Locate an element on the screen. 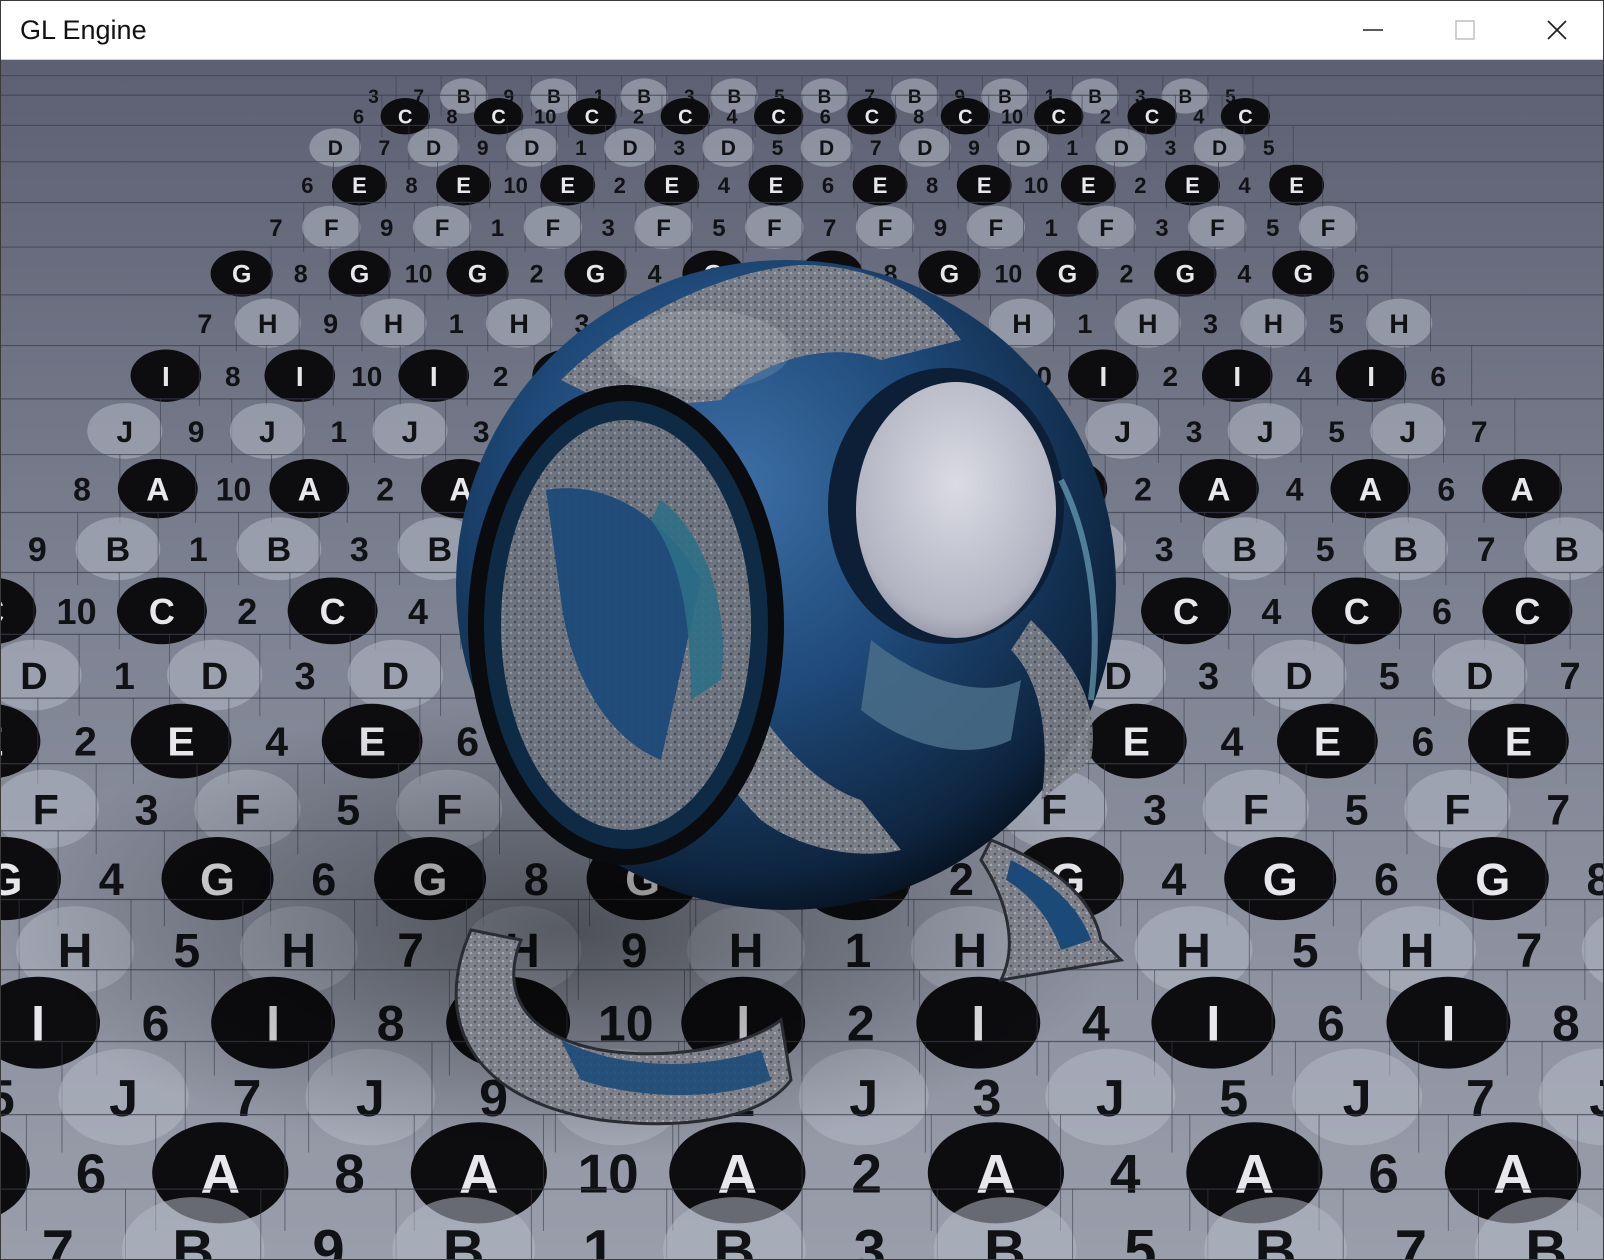  maximize-button is located at coordinates (1465, 30).